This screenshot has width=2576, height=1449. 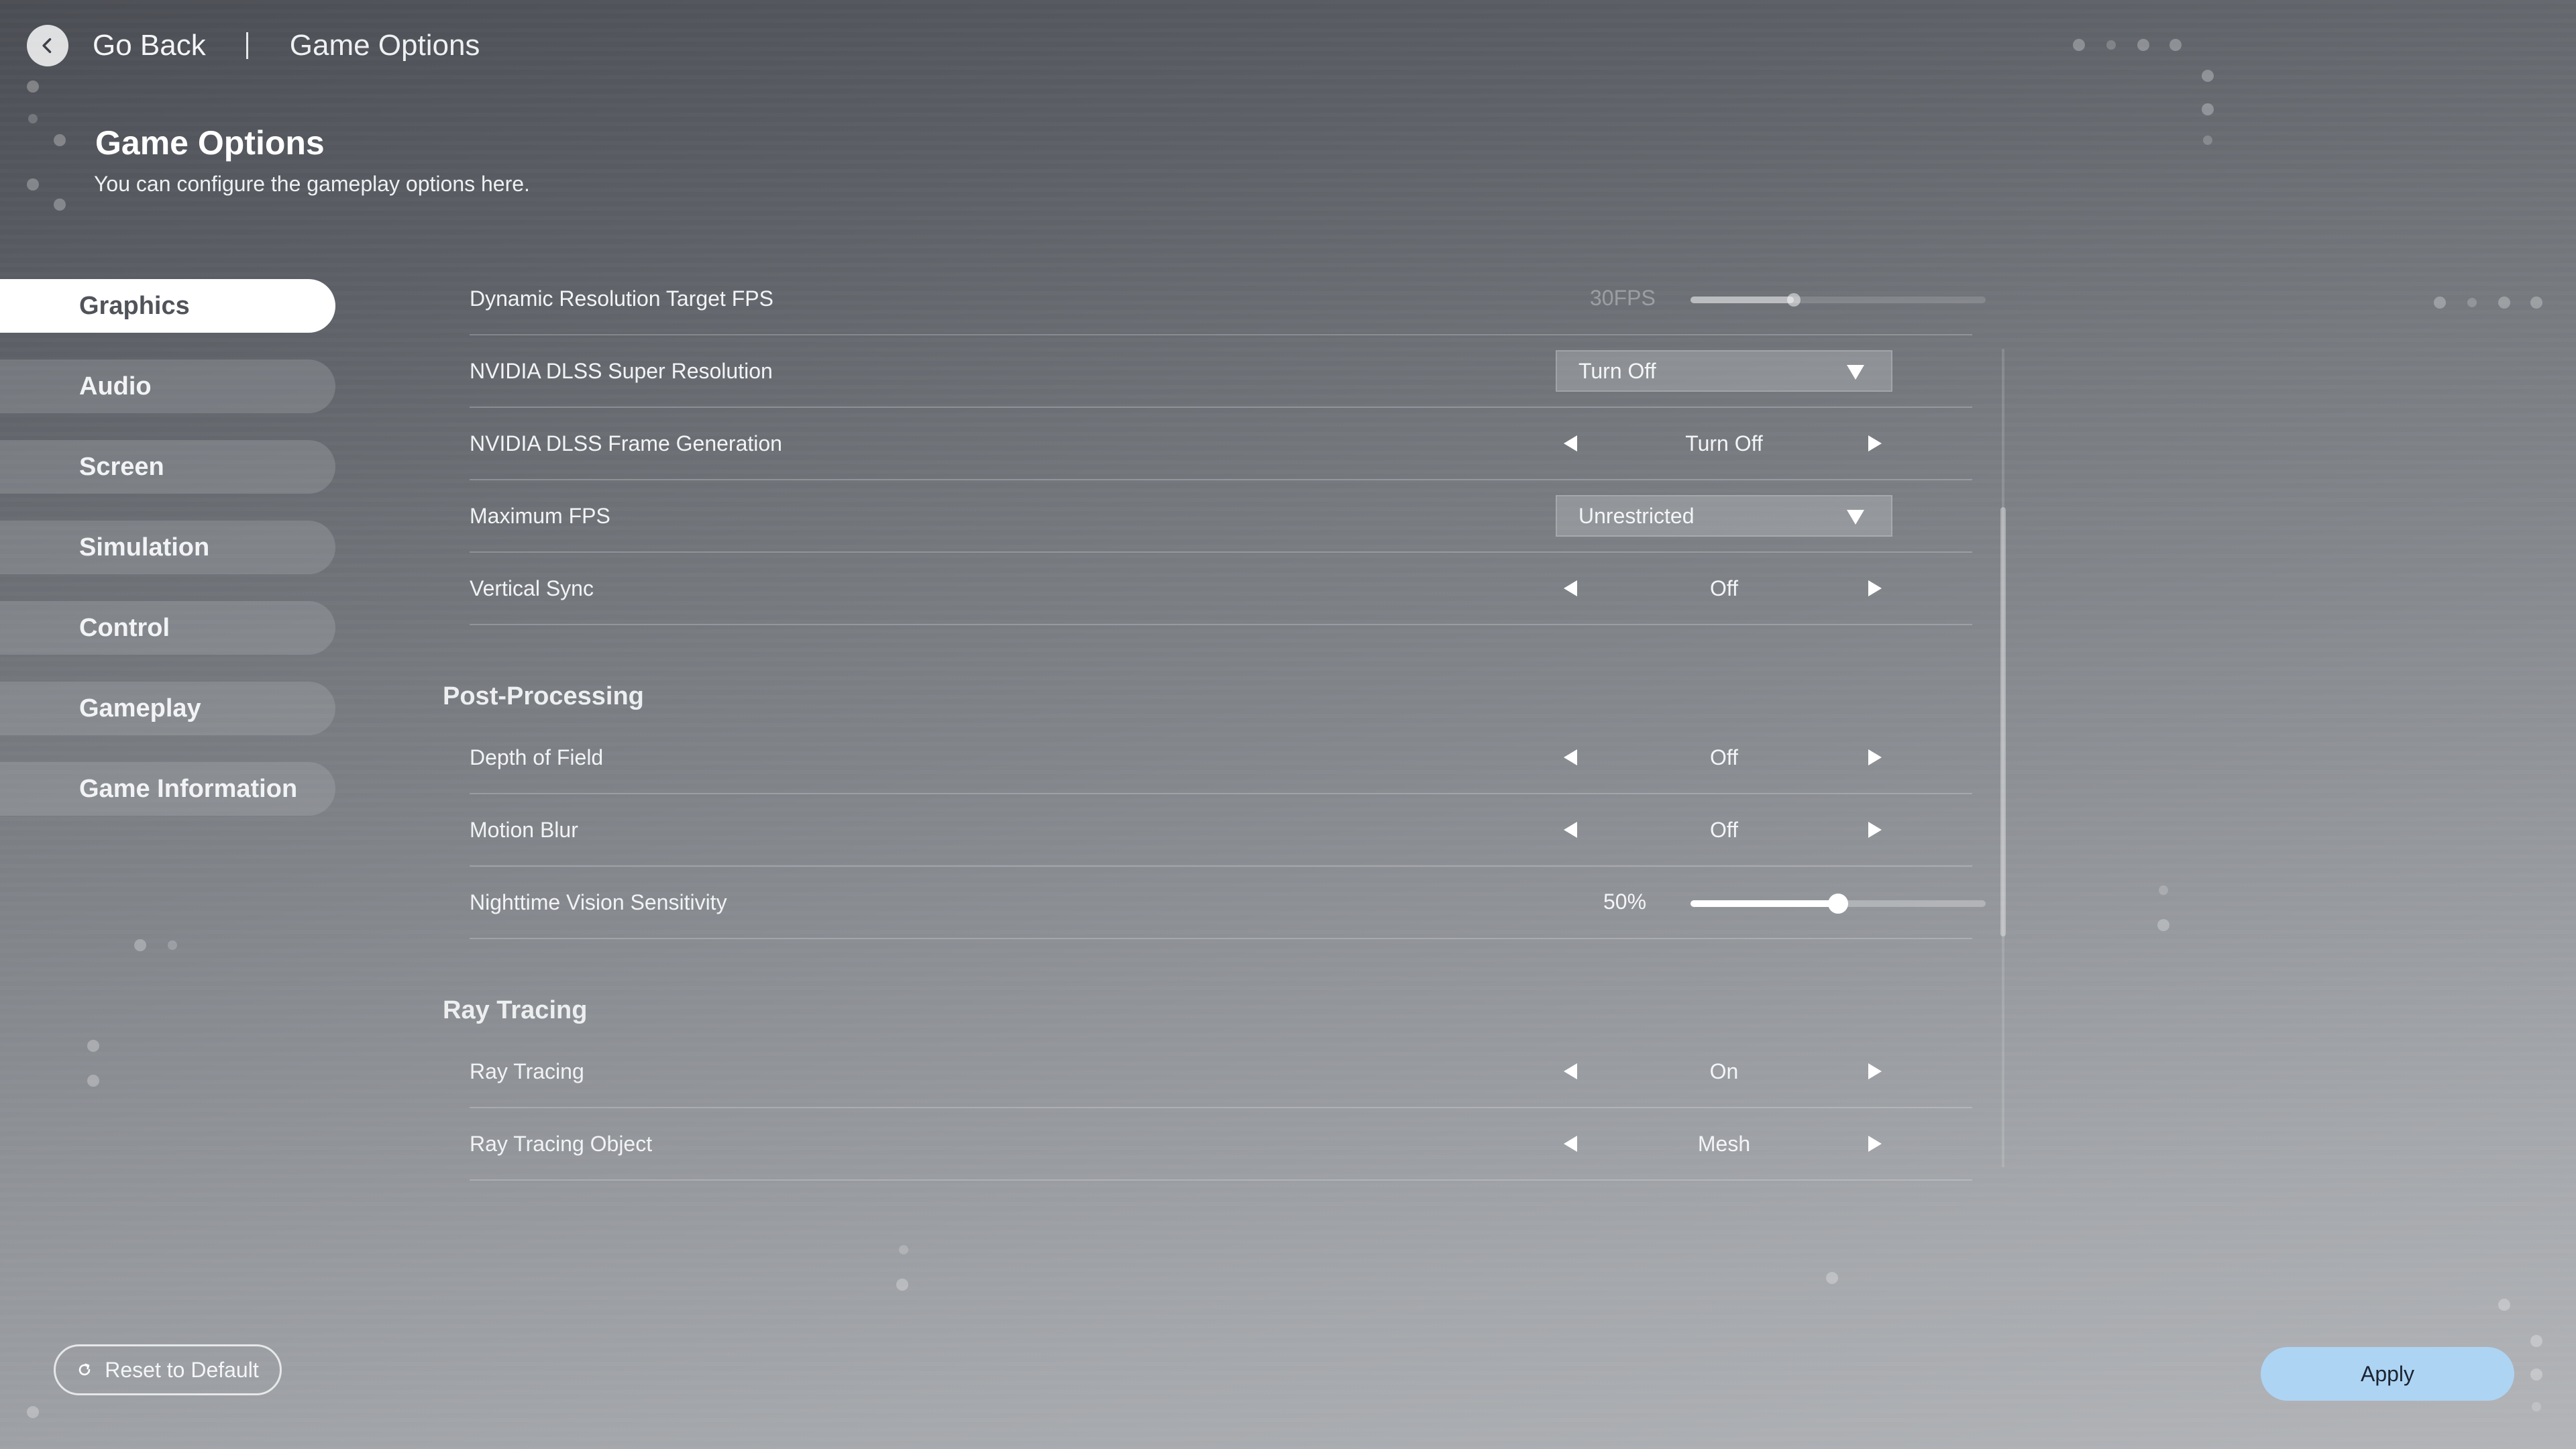 What do you see at coordinates (167, 628) in the screenshot?
I see `sidebar-item-control: Control` at bounding box center [167, 628].